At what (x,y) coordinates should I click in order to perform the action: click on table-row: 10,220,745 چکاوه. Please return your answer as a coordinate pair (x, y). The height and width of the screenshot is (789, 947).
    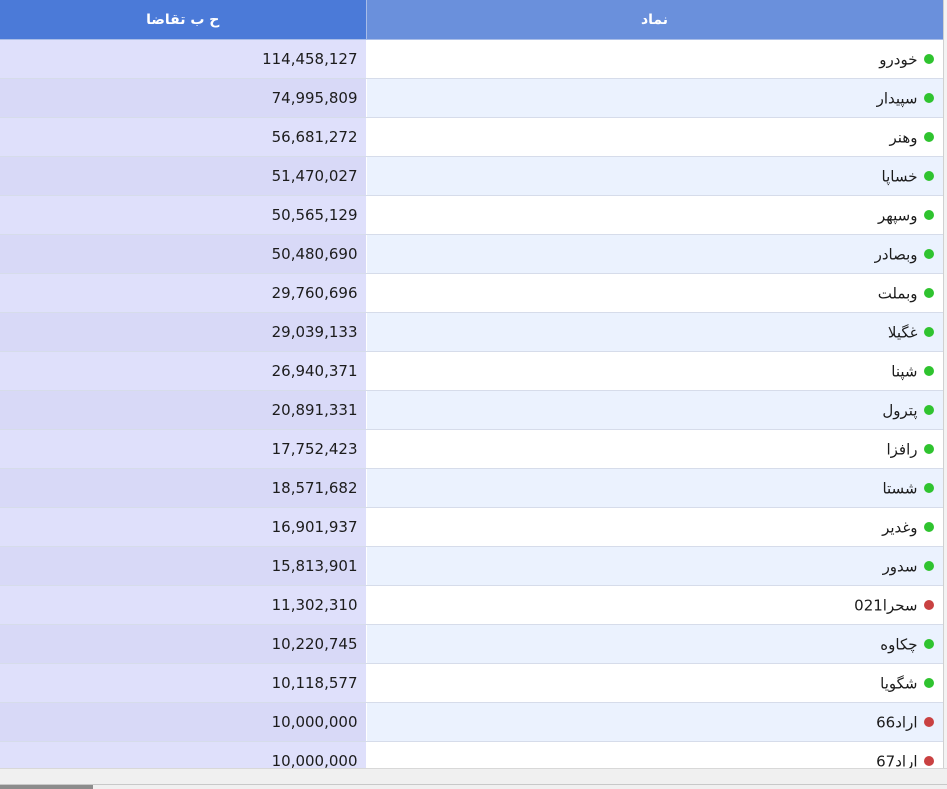
    Looking at the image, I should click on (472, 644).